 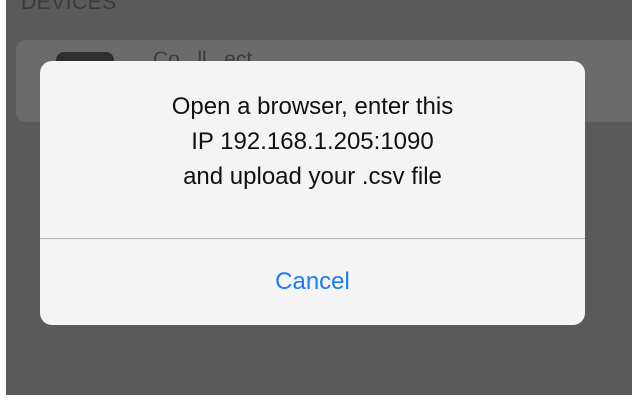 I want to click on alert-message-line-3: and upload your .csv file, so click(x=312, y=176).